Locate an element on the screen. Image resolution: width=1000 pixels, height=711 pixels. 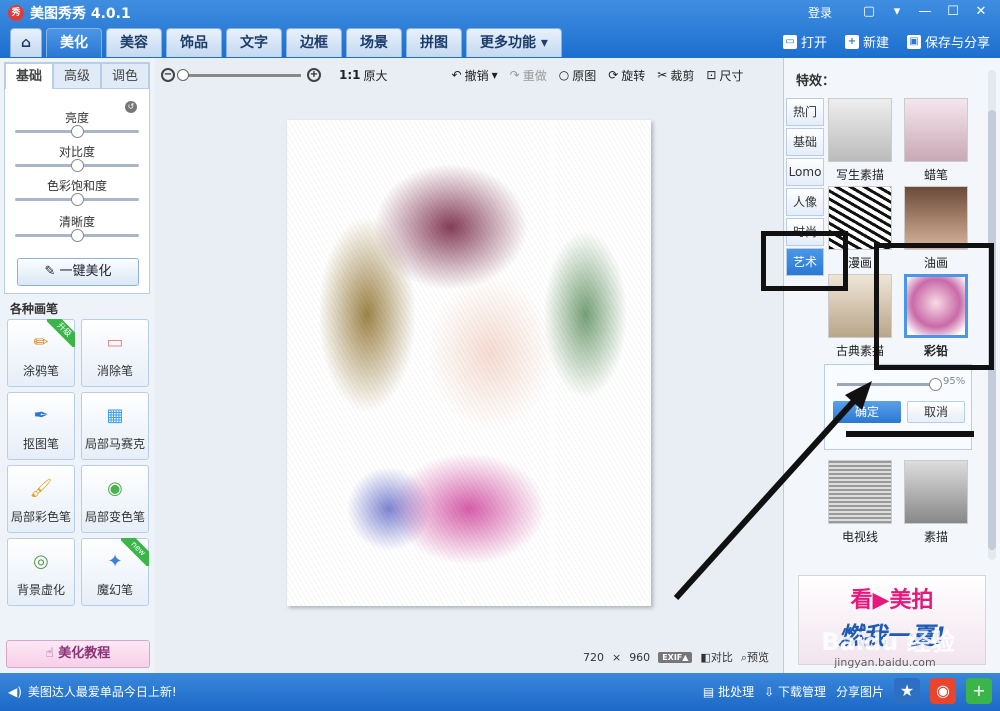
watermark-url: jingyan.baidu.com is located at coordinates (885, 662).